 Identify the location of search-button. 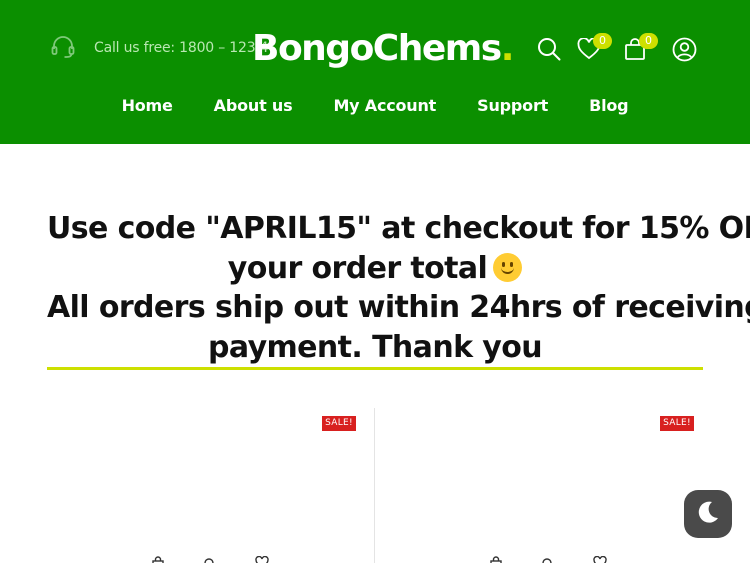
(549, 49).